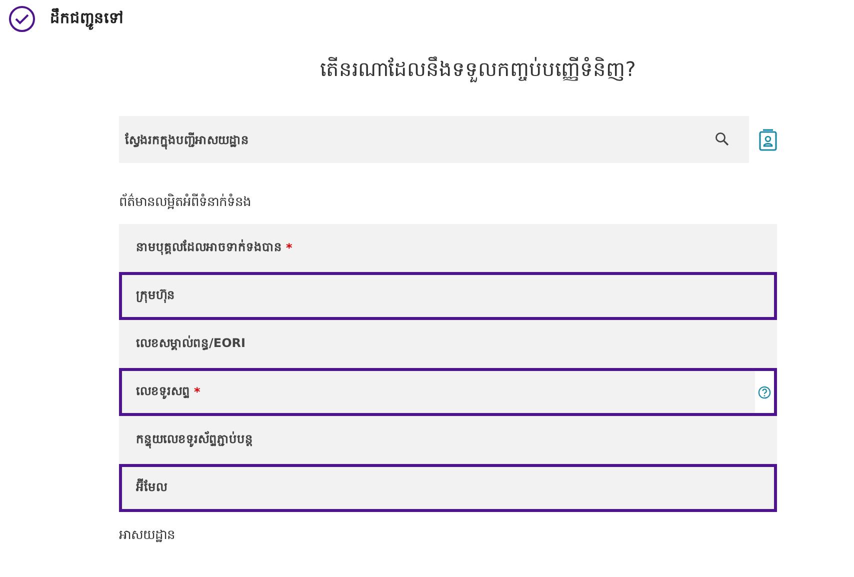 This screenshot has height=577, width=854. Describe the element at coordinates (147, 536) in the screenshot. I see `section-label: អាសយដ្ឋាន` at that location.